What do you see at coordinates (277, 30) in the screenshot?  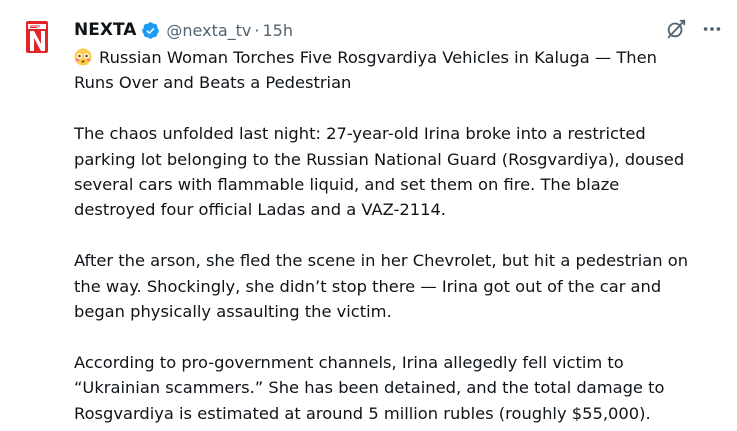 I see `timestamp: 15h` at bounding box center [277, 30].